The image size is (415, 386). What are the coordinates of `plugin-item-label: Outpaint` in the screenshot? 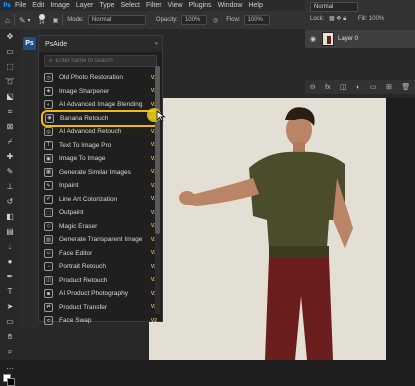 It's located at (71, 213).